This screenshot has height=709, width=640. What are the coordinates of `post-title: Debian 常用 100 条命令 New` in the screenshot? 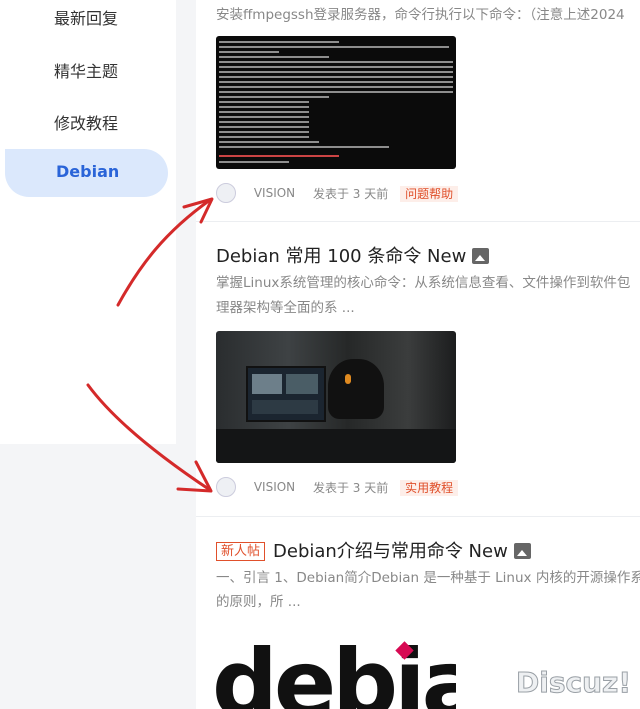 It's located at (353, 255).